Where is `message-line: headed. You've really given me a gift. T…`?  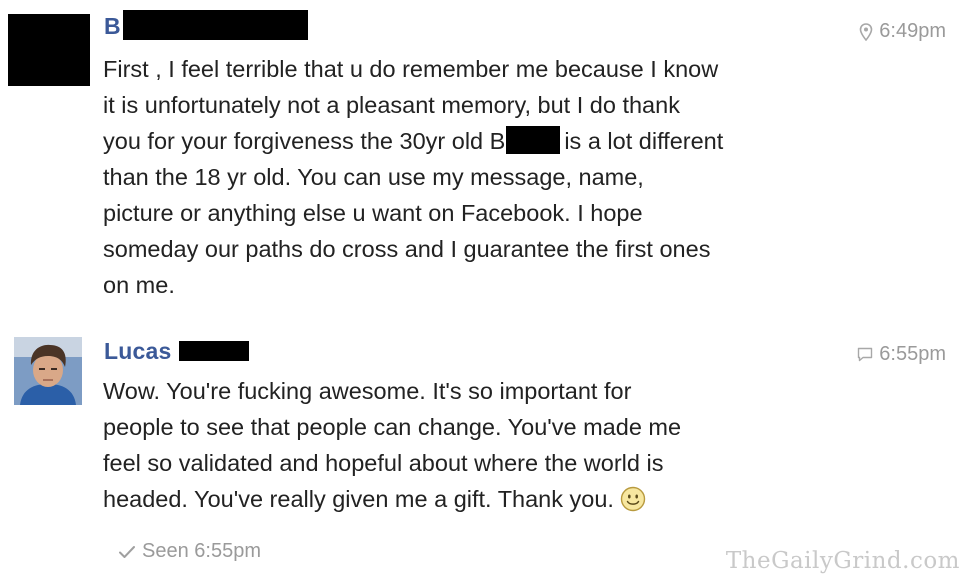 message-line: headed. You've really given me a gift. T… is located at coordinates (483, 499).